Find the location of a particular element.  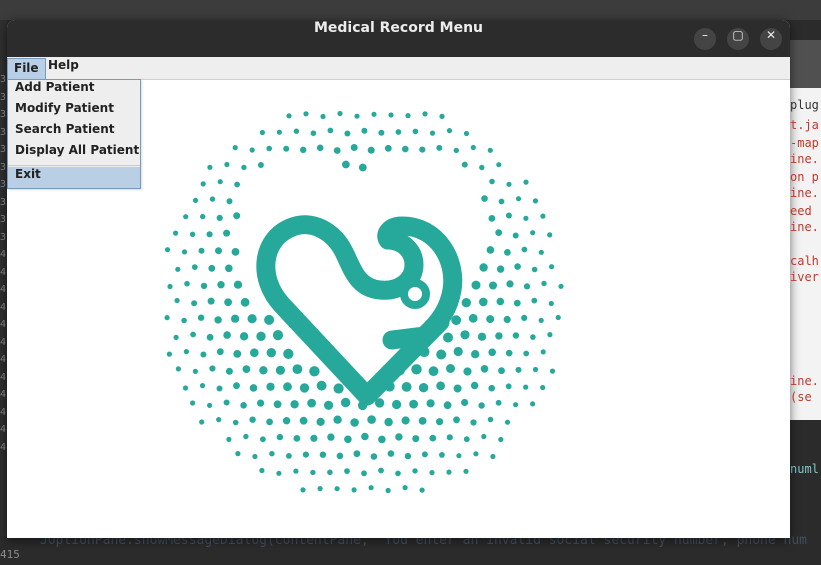

menu-item-search-patient: Search Patient is located at coordinates (74, 132).